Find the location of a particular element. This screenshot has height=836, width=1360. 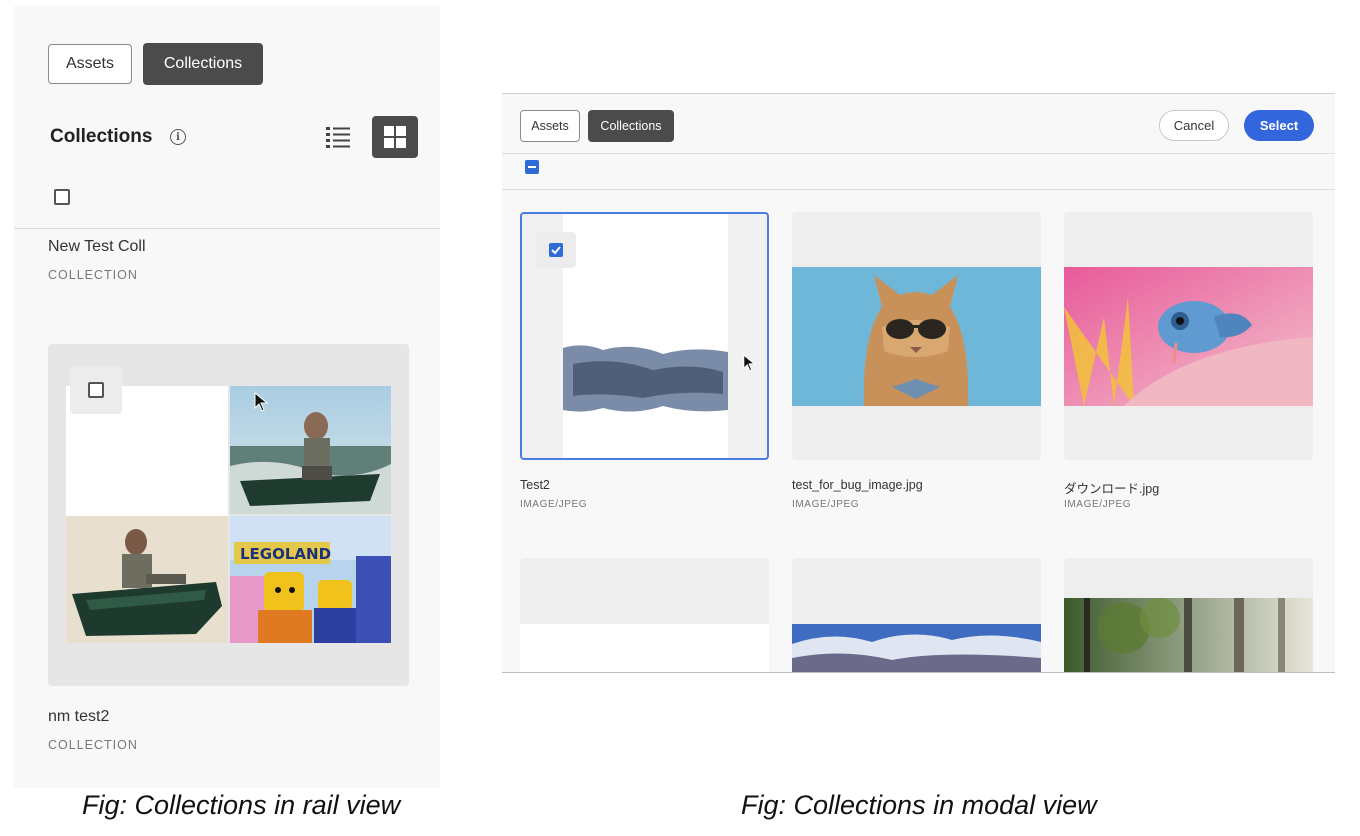

card-checkbox-wrapper is located at coordinates (96, 390).